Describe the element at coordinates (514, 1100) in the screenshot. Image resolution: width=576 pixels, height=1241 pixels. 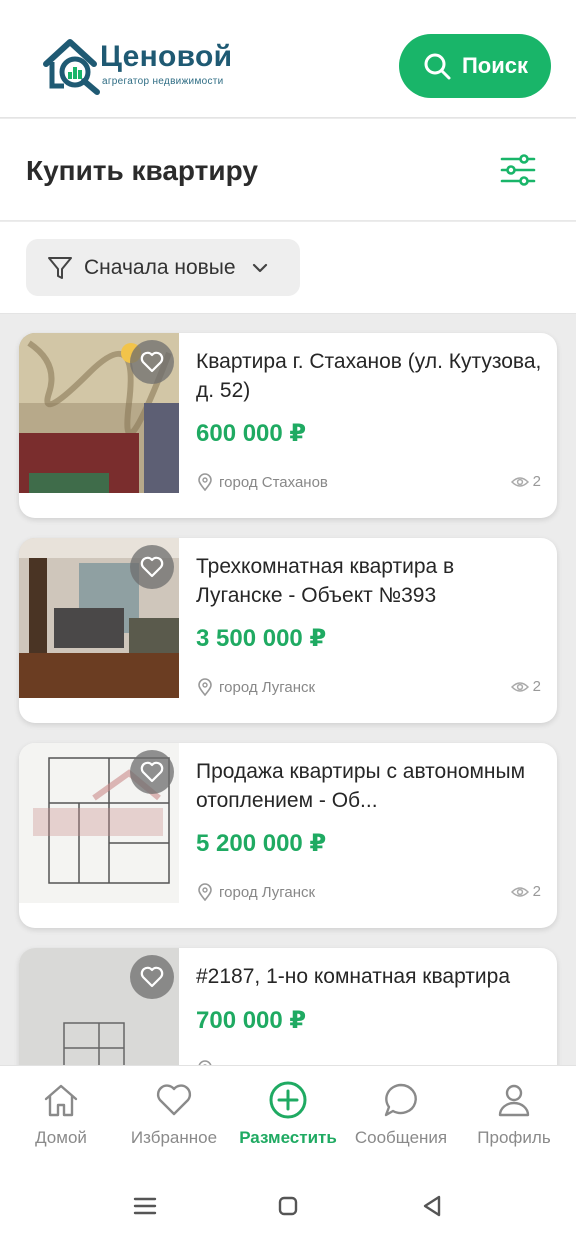
I see `user-icon` at that location.